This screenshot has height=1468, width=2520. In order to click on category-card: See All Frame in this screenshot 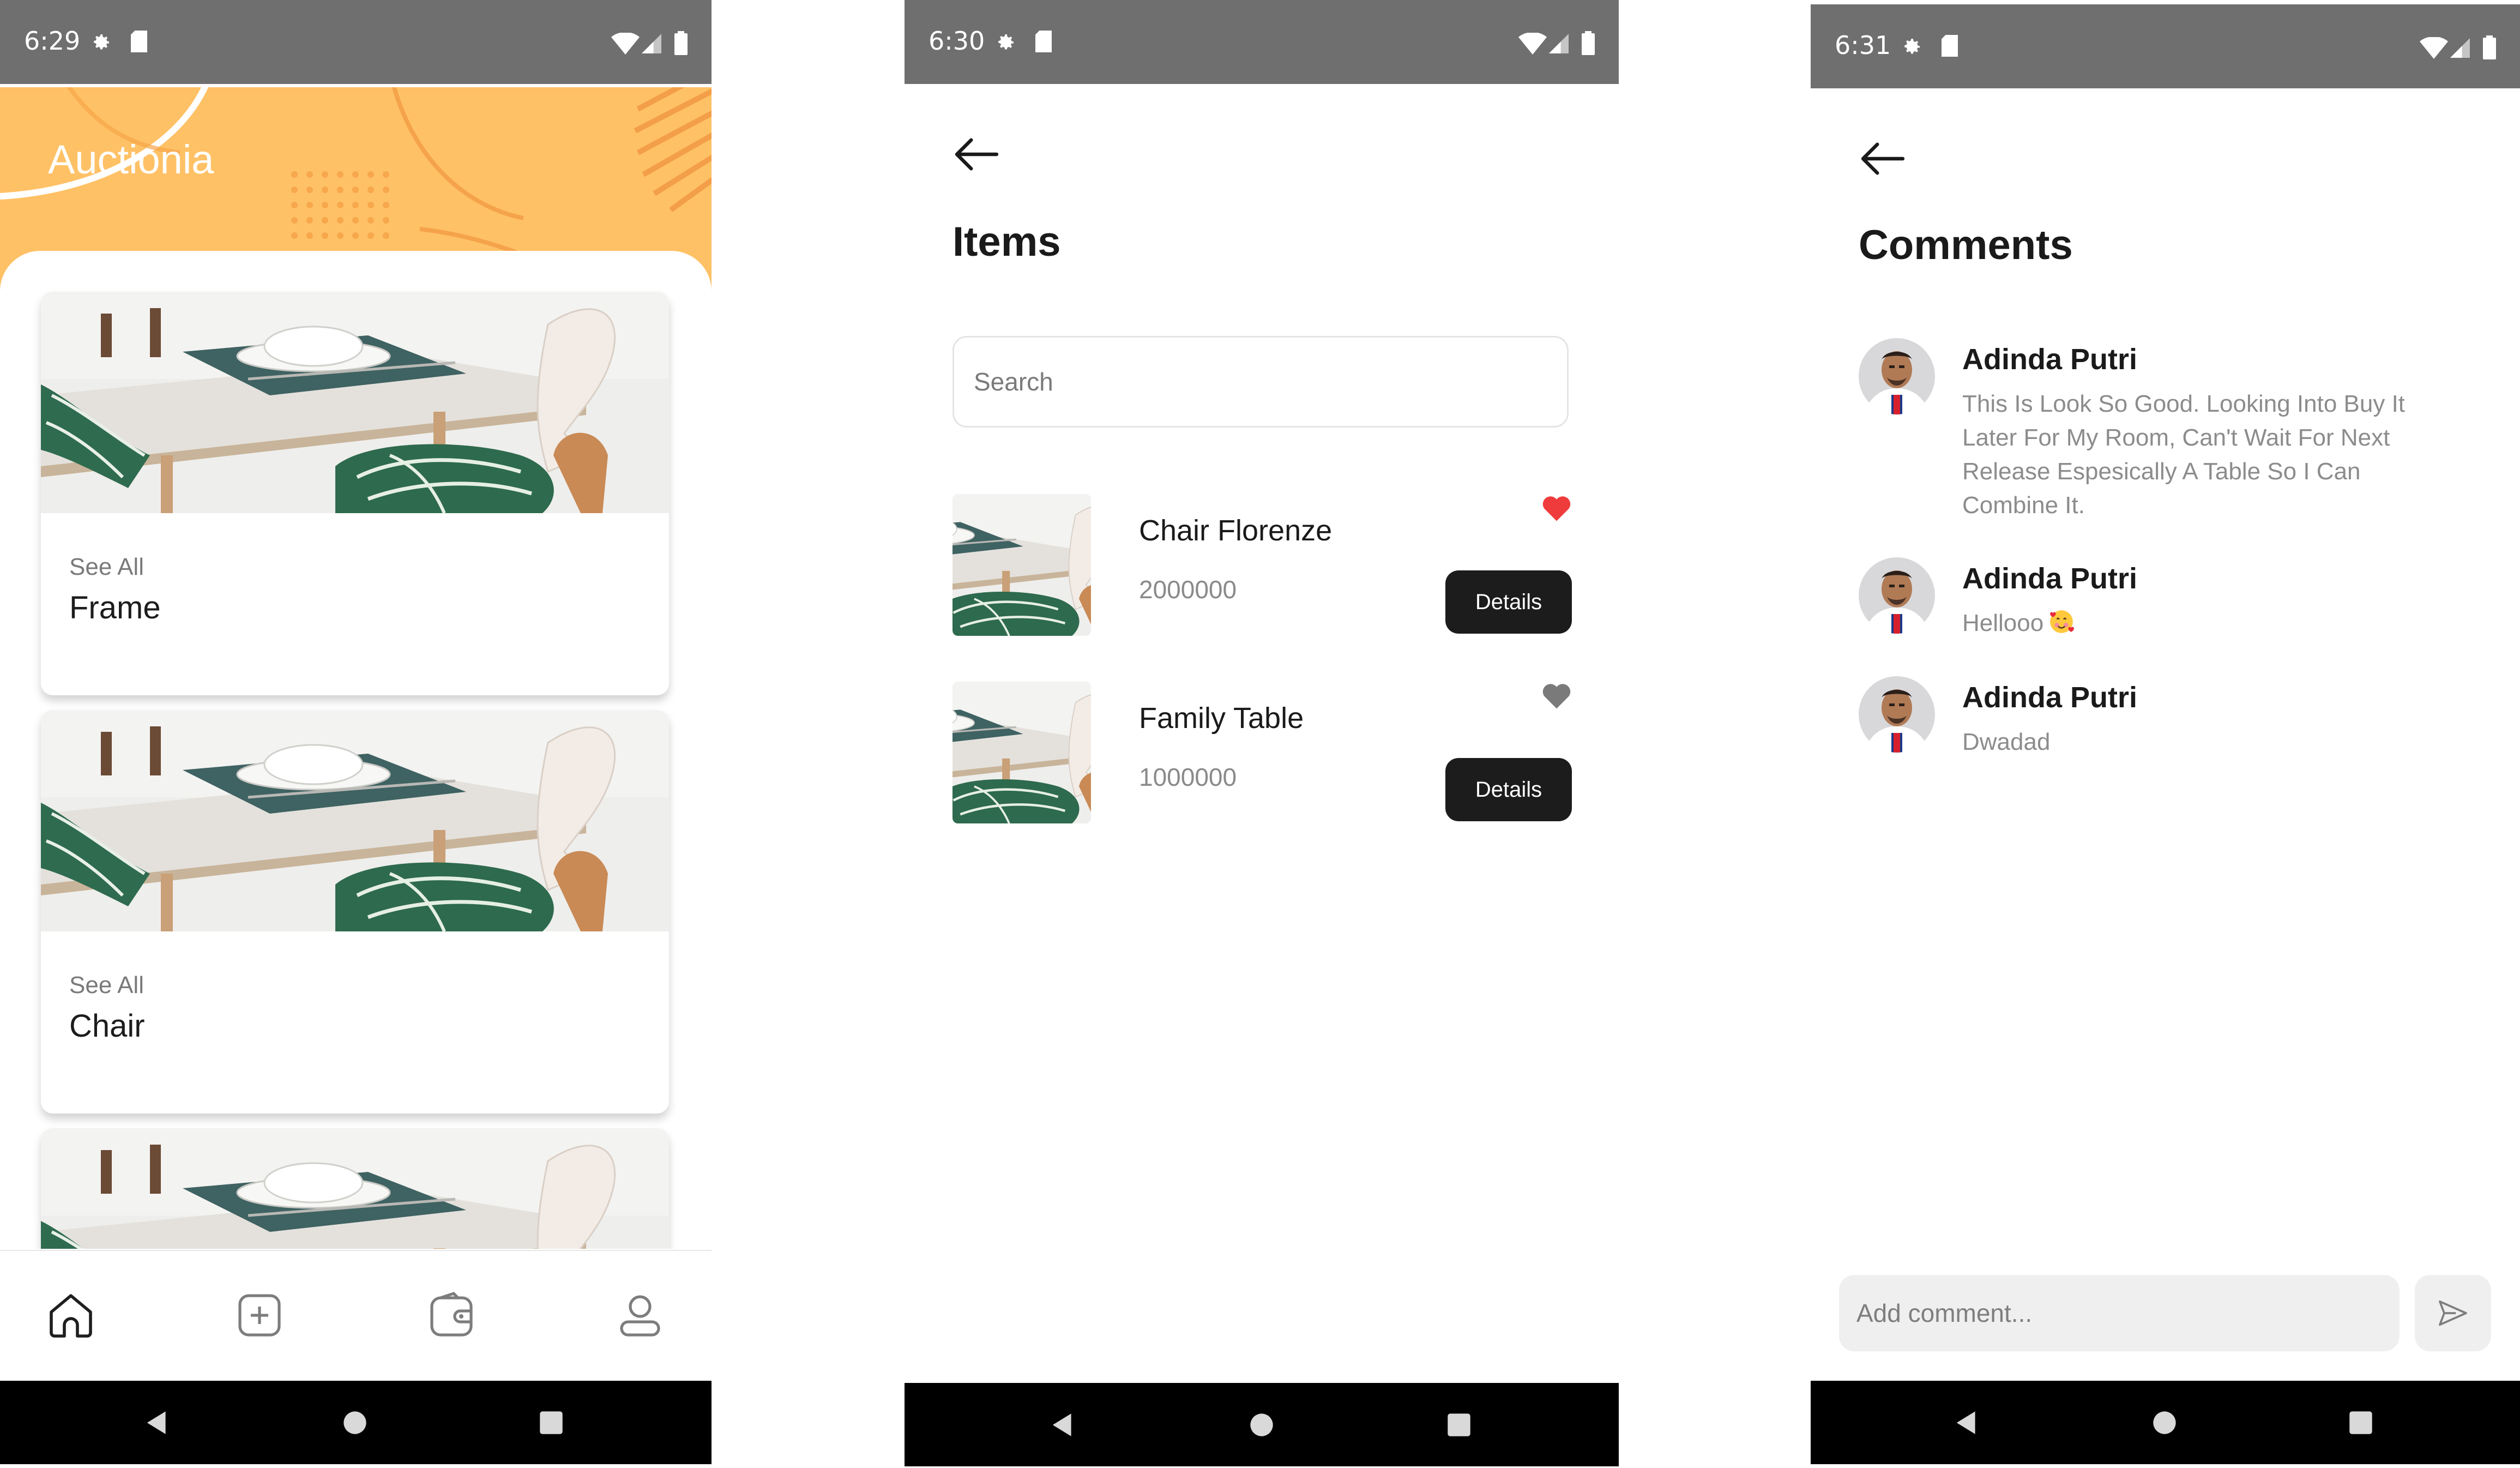, I will do `click(355, 493)`.